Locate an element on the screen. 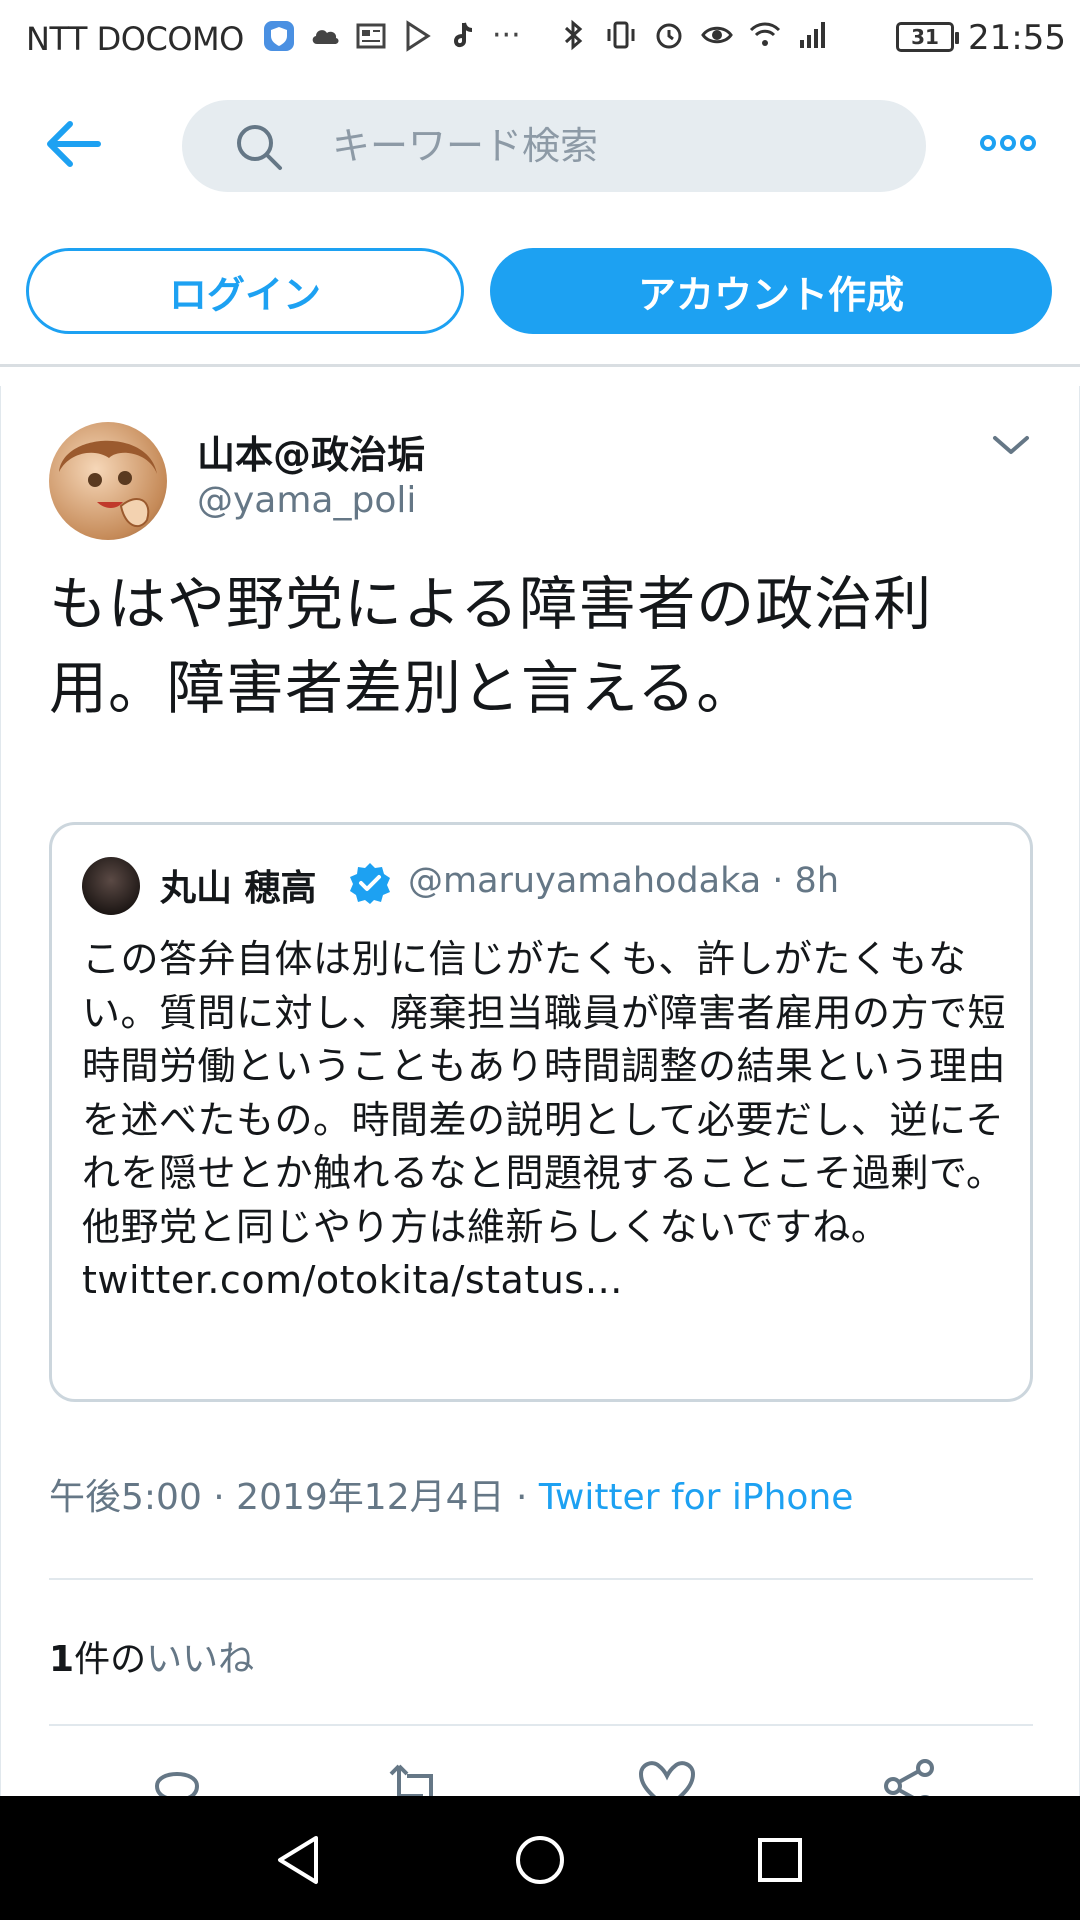 Image resolution: width=1080 pixels, height=1920 pixels. likes-mid-text: 件の is located at coordinates (110, 1659).